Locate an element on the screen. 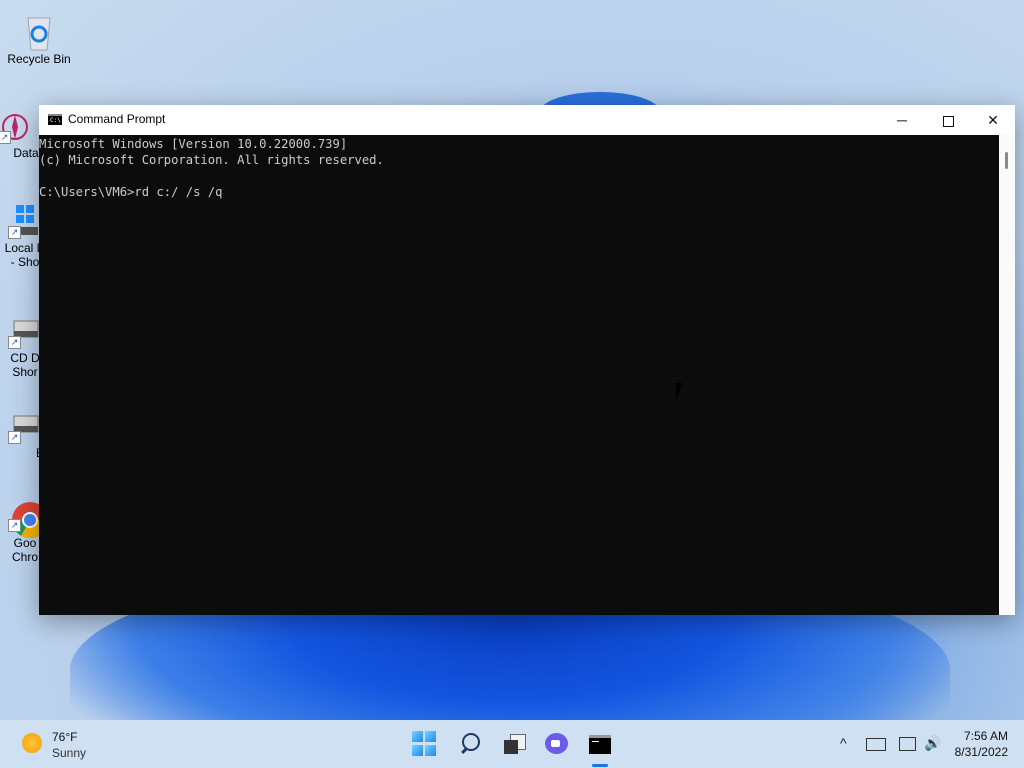 The height and width of the screenshot is (768, 1024). weather-description: Sunny is located at coordinates (69, 753).